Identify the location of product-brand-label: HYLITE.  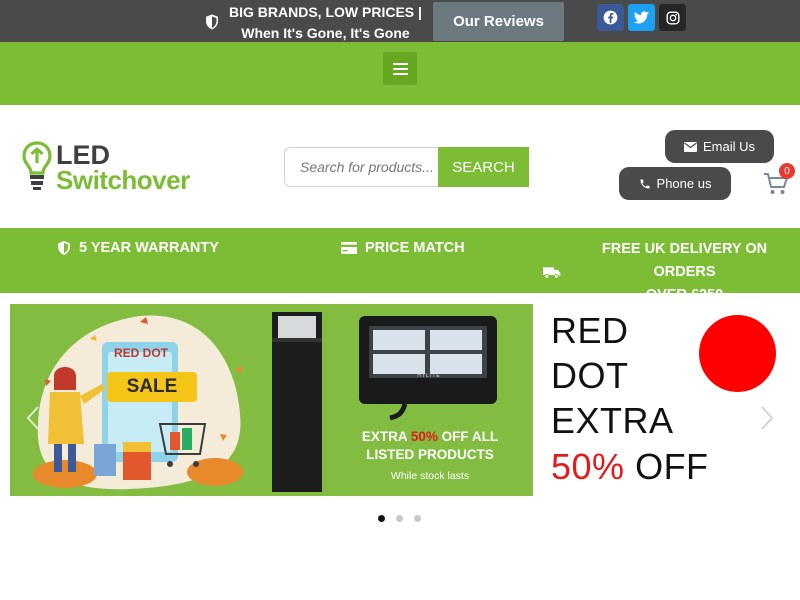
(429, 376).